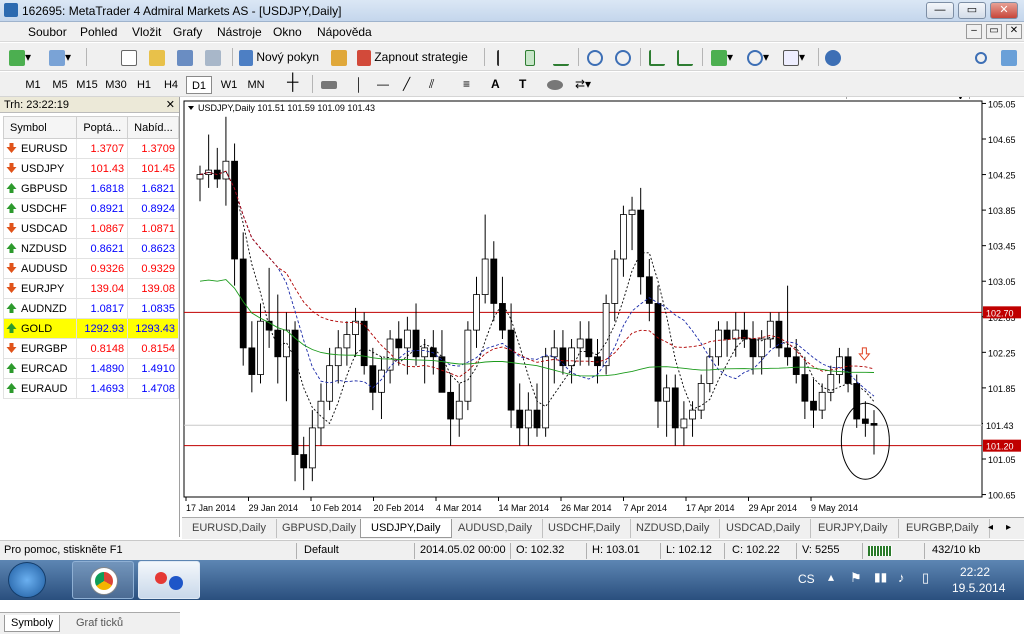  I want to click on tf-h4: H4, so click(171, 85).